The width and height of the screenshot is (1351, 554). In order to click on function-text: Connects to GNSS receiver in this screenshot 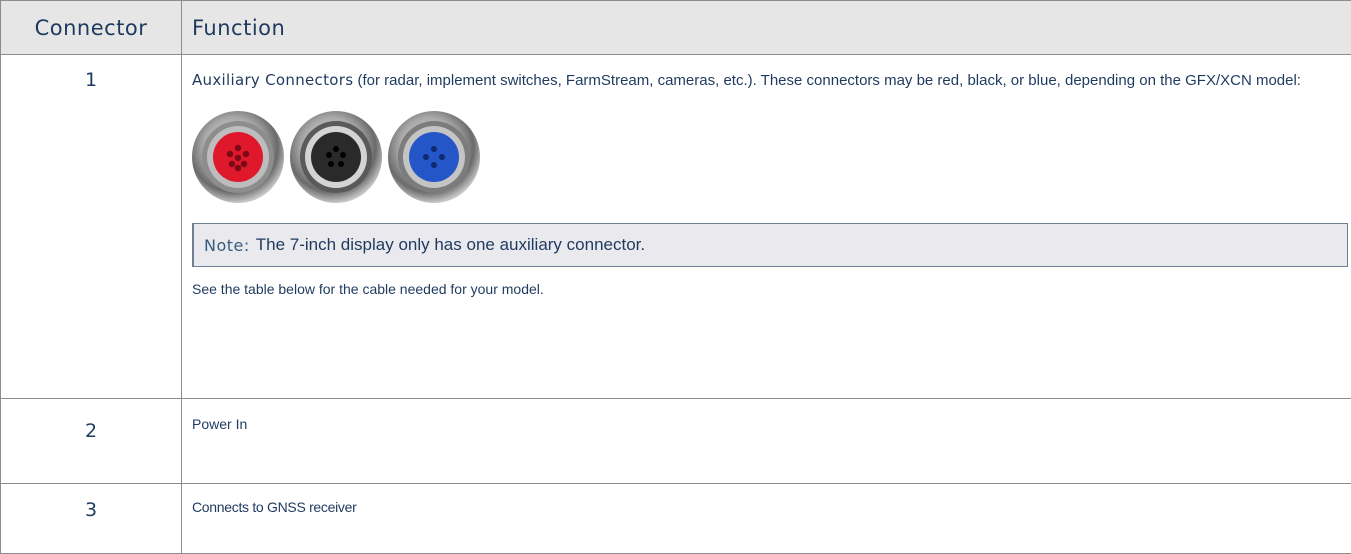, I will do `click(771, 499)`.